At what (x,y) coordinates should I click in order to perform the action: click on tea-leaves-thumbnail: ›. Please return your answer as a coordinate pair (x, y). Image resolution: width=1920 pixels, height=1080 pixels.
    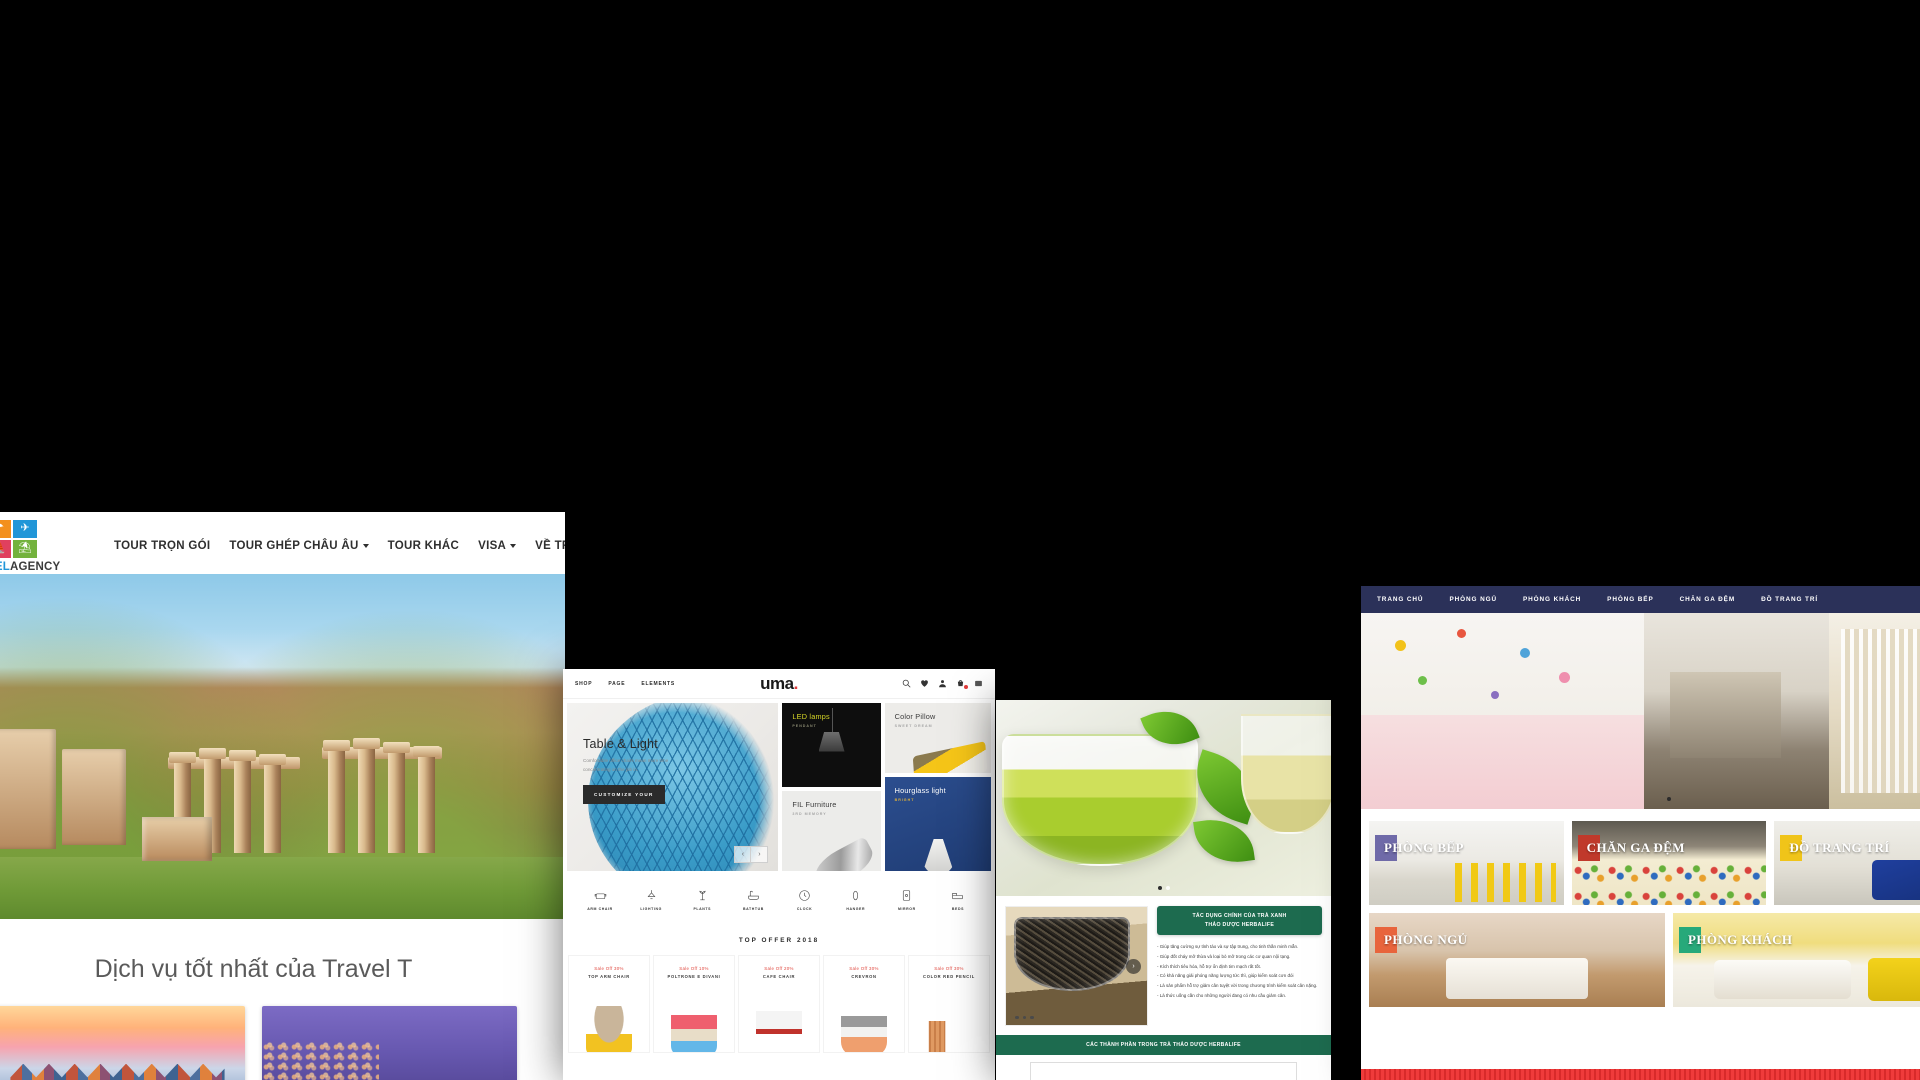
    Looking at the image, I should click on (1076, 966).